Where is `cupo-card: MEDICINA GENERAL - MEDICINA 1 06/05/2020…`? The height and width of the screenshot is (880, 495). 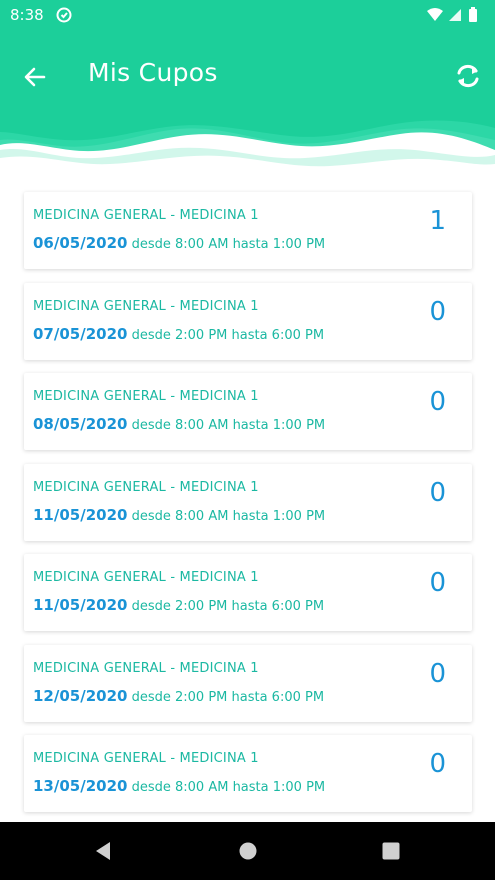
cupo-card: MEDICINA GENERAL - MEDICINA 1 06/05/2020… is located at coordinates (248, 230).